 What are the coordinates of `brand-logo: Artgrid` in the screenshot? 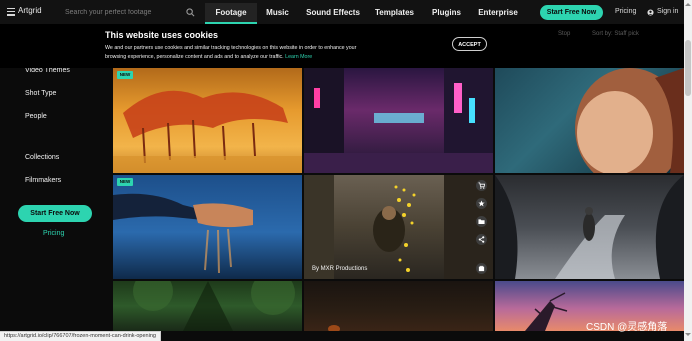 It's located at (30, 10).